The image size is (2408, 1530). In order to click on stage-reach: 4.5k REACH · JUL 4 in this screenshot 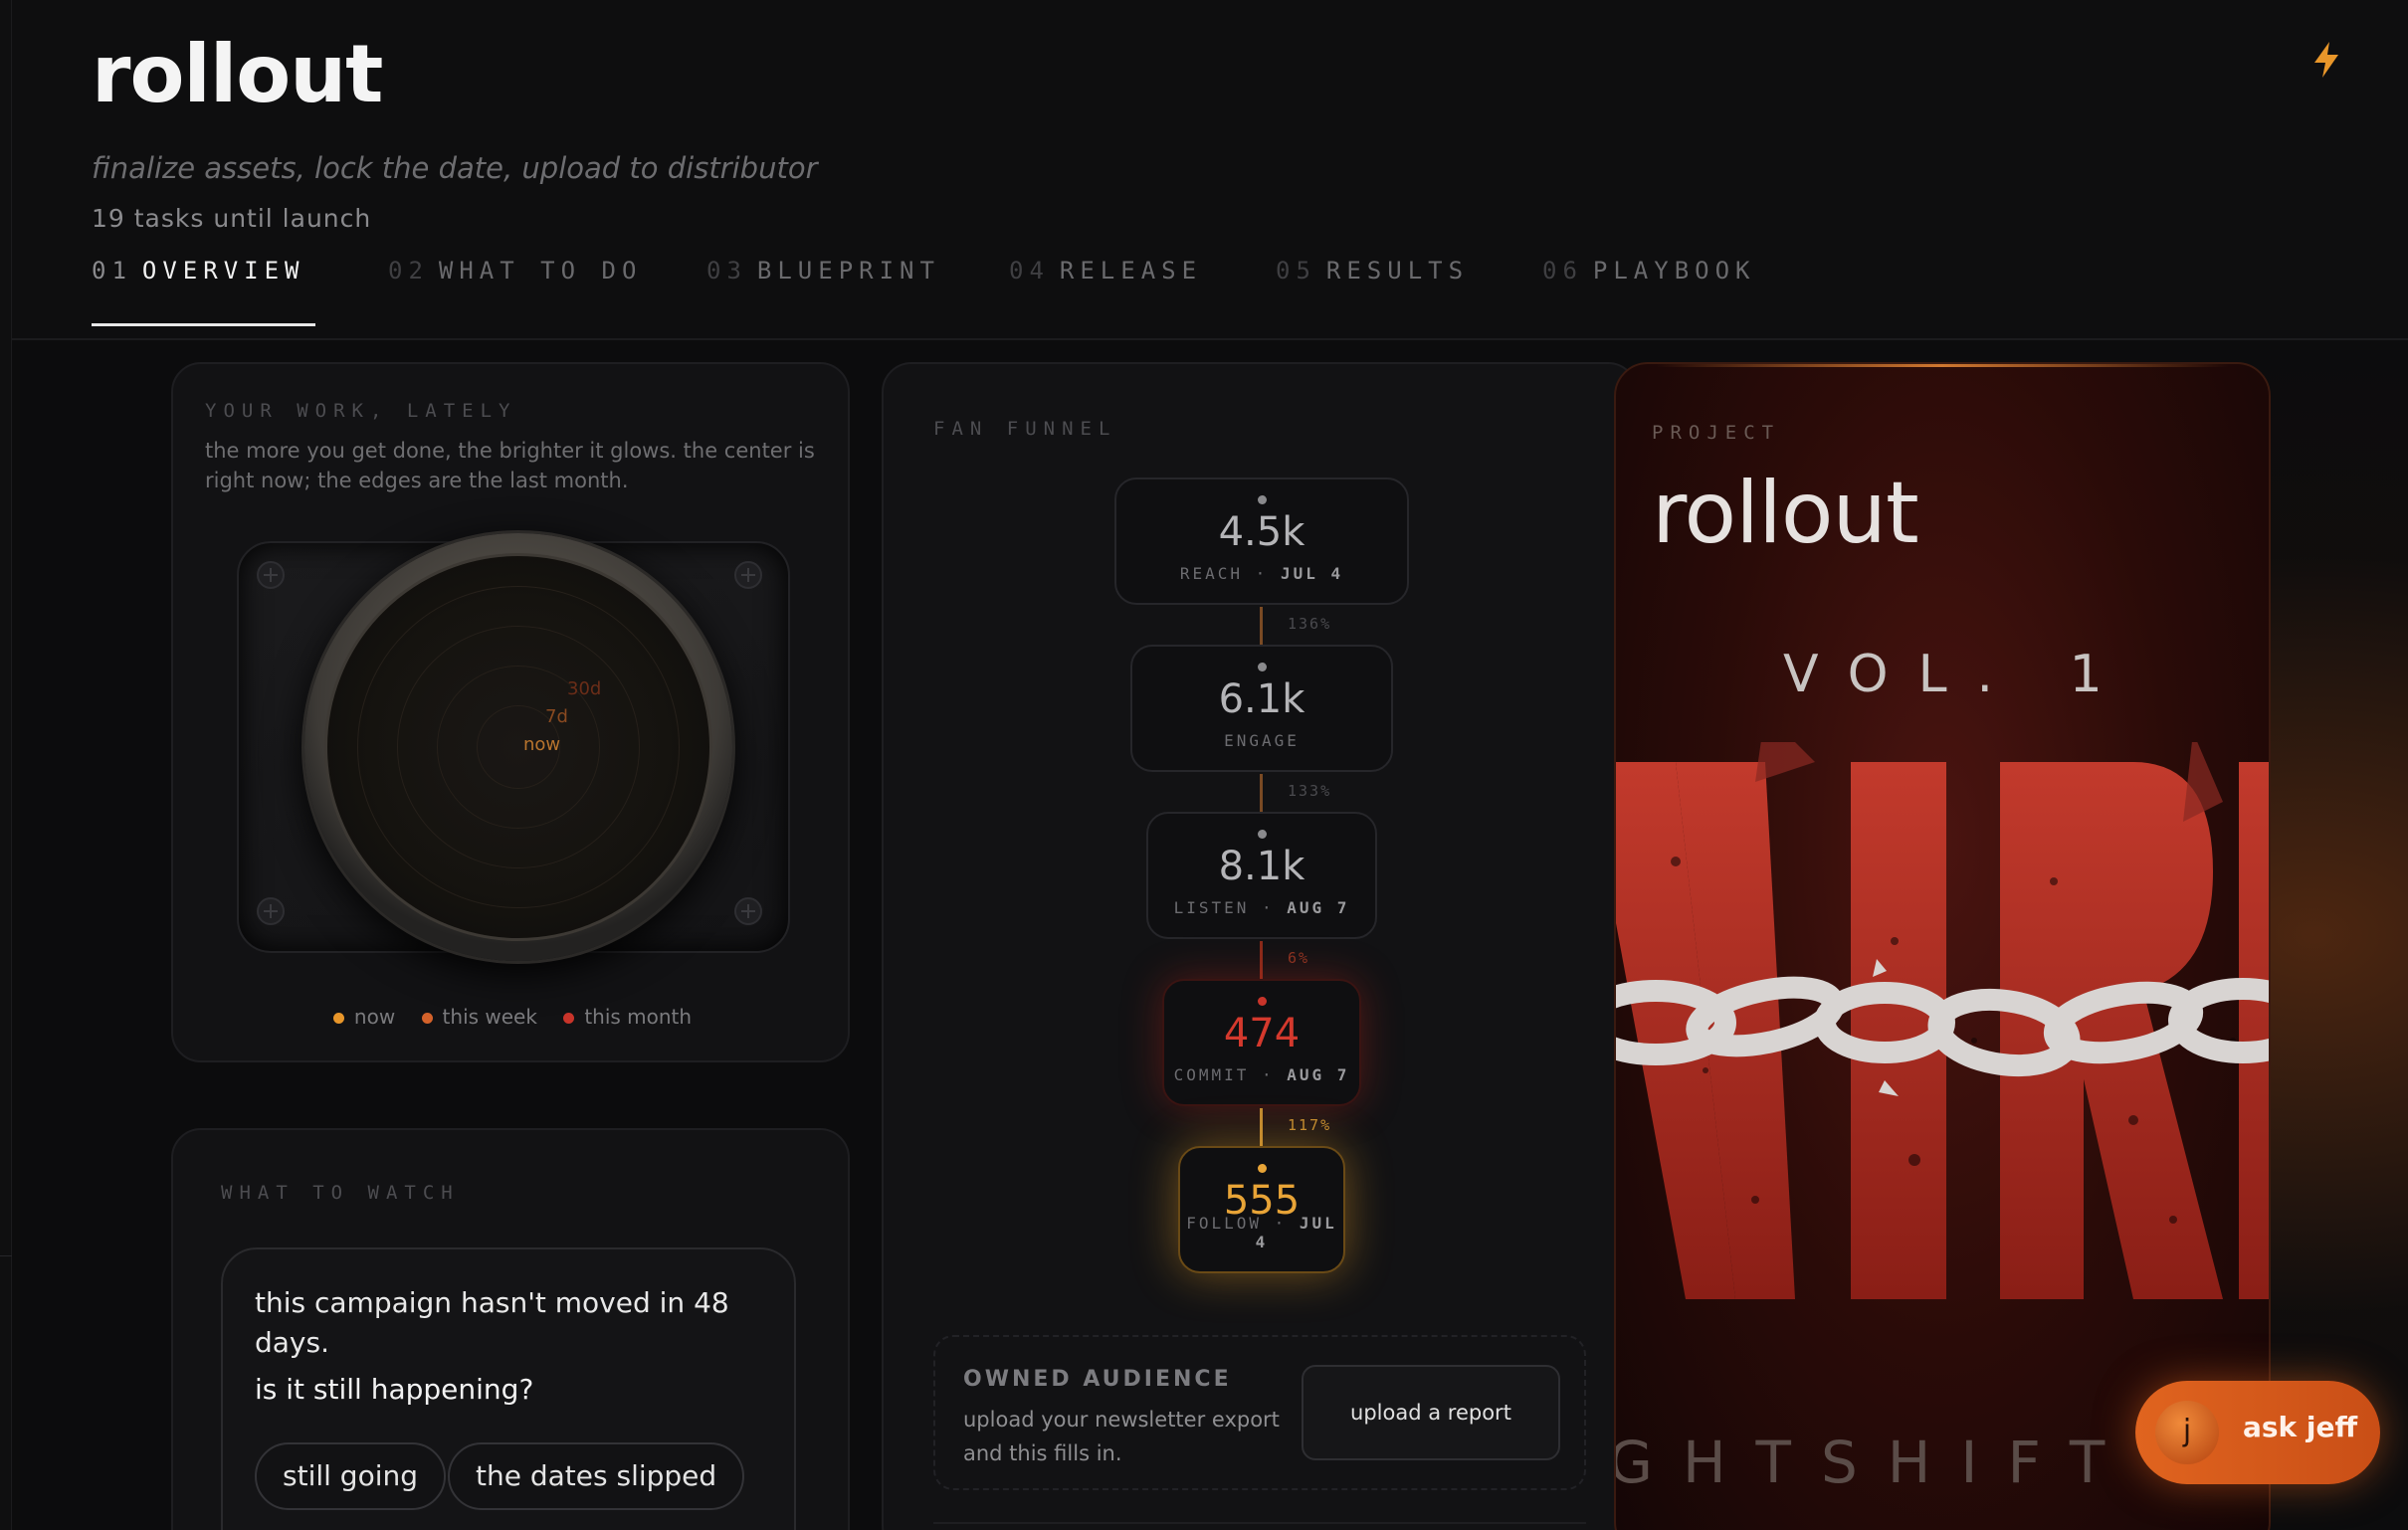, I will do `click(1261, 541)`.